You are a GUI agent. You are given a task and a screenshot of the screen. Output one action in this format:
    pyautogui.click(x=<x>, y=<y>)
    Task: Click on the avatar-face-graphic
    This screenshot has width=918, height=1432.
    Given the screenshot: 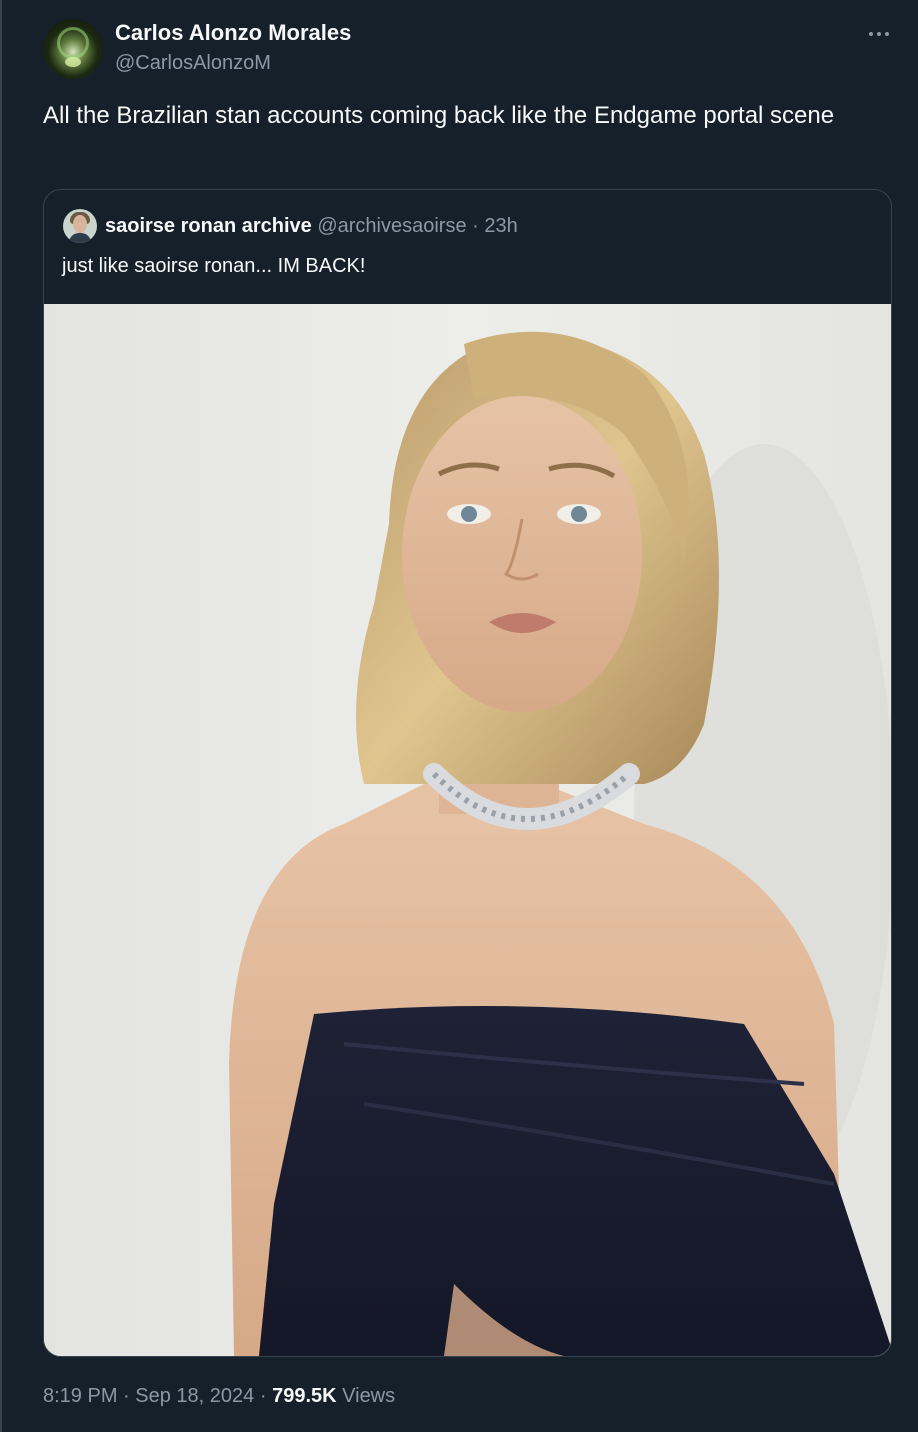 What is the action you would take?
    pyautogui.click(x=80, y=224)
    